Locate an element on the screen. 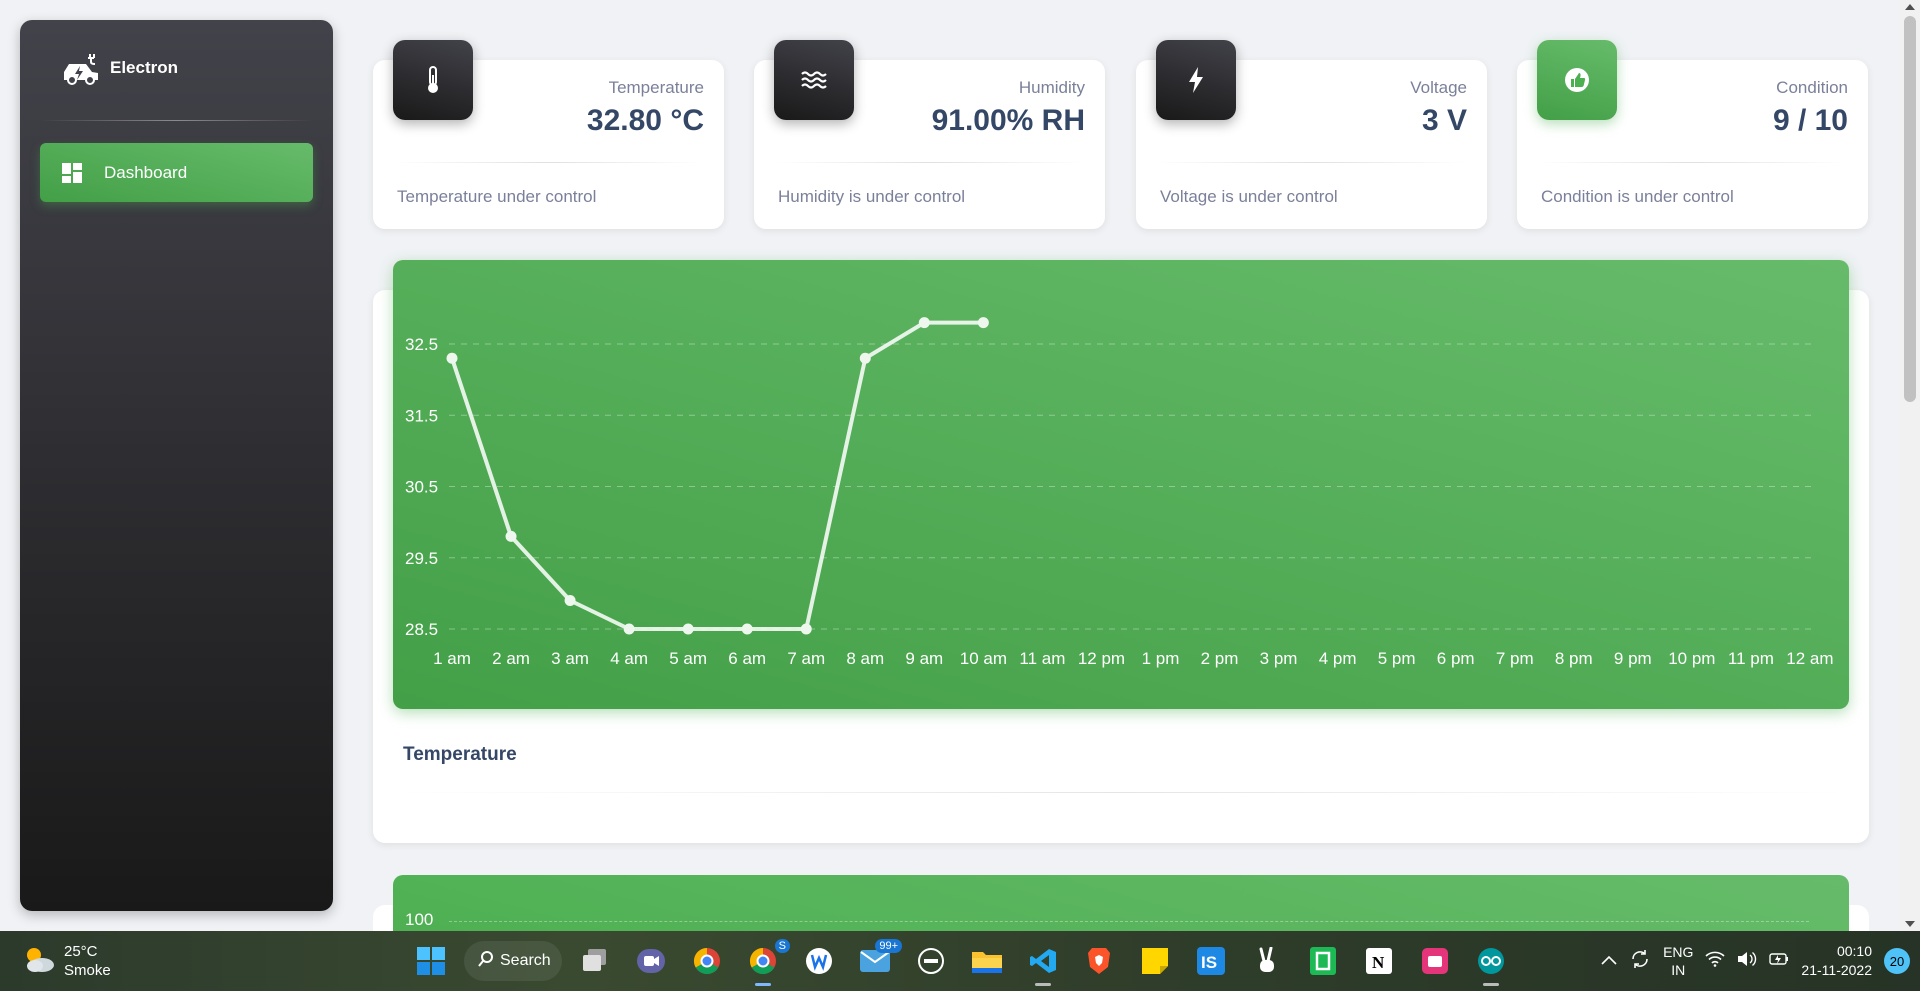  mail-badge: 99+ is located at coordinates (888, 946).